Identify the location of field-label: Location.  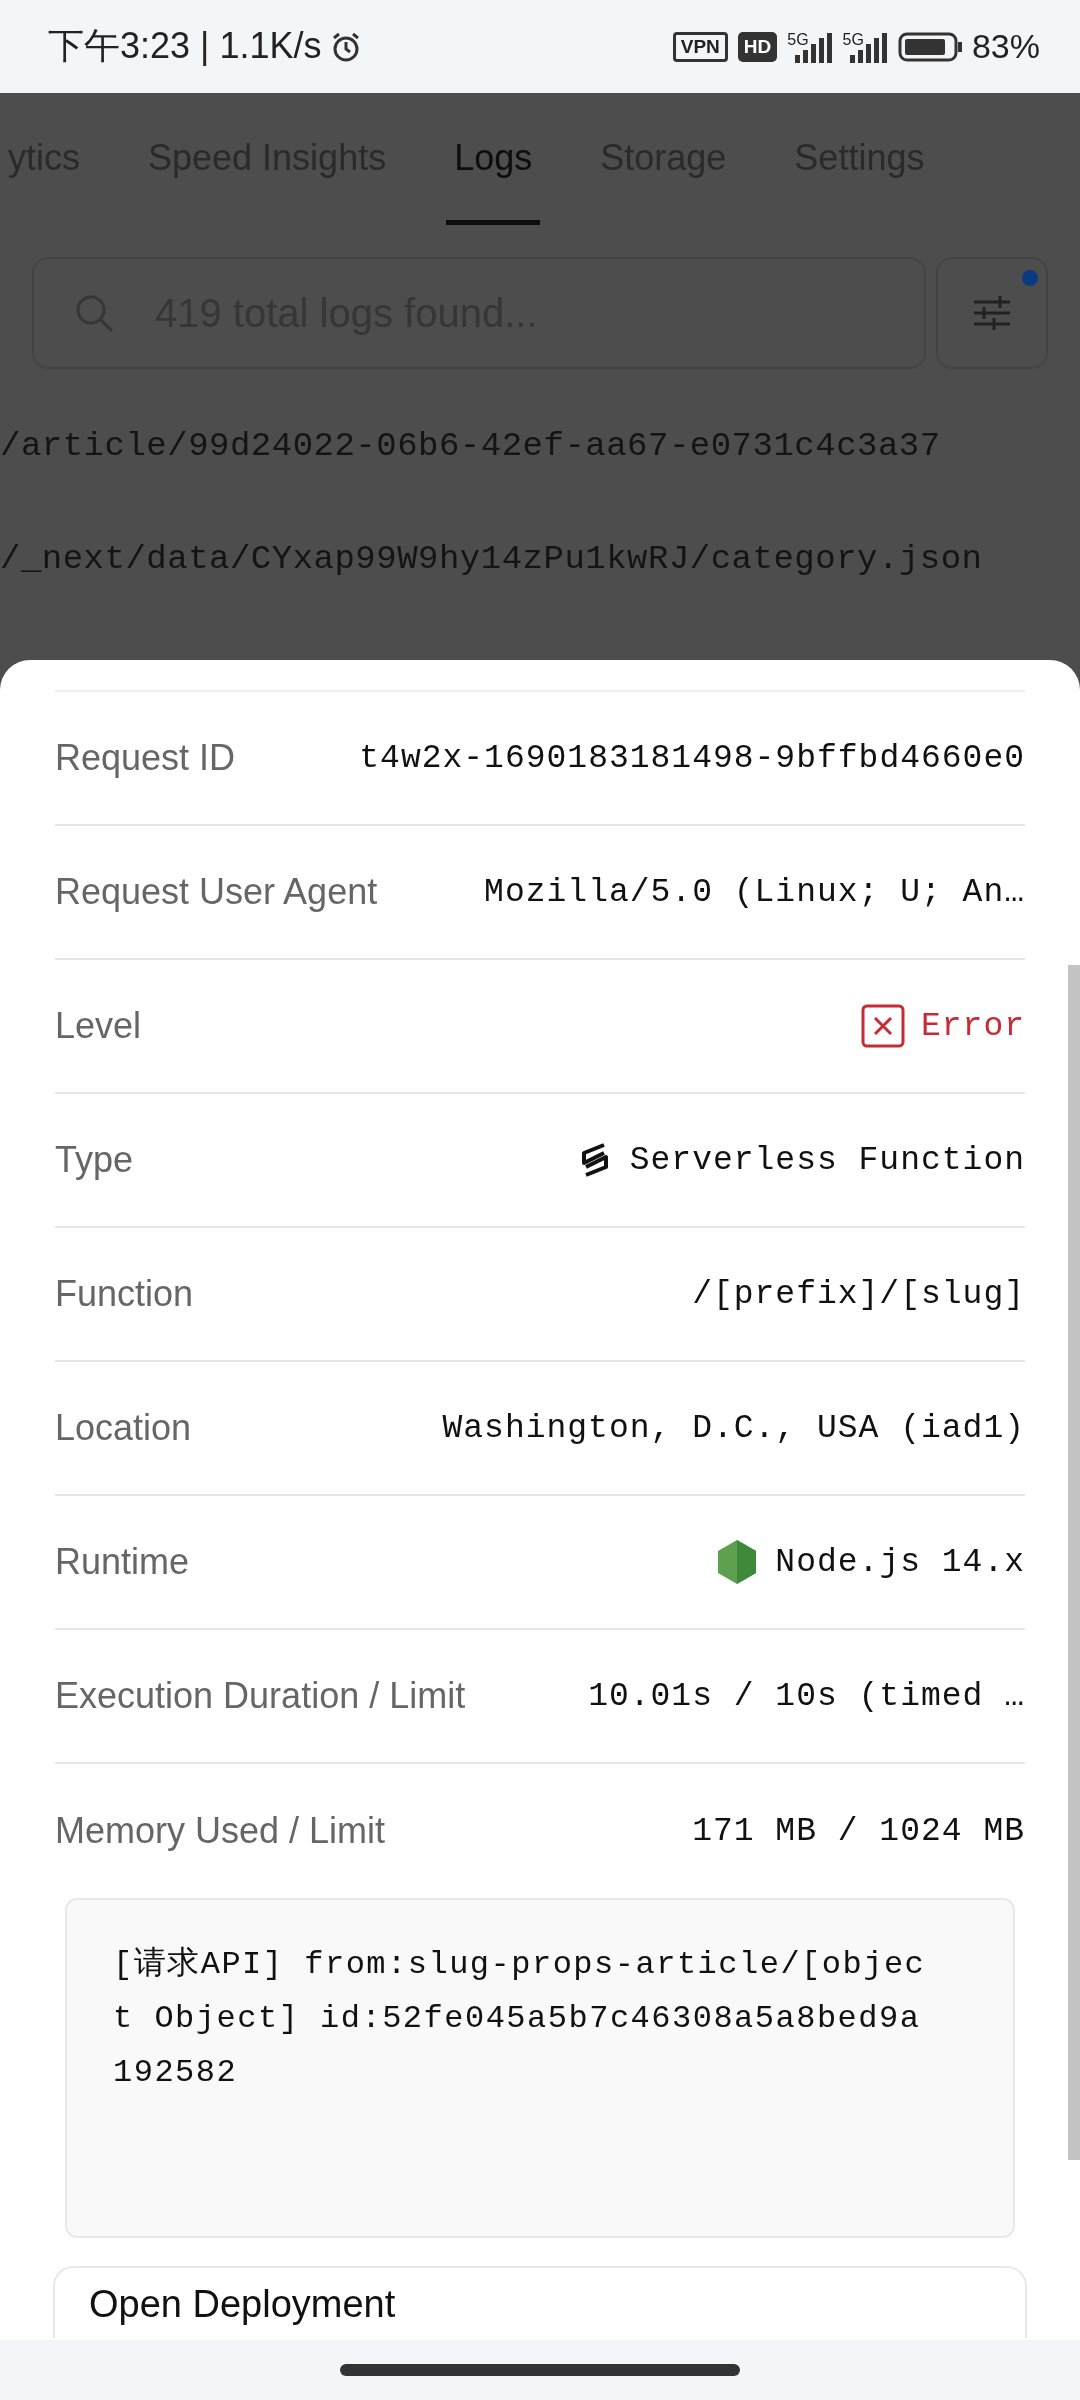
(123, 1428).